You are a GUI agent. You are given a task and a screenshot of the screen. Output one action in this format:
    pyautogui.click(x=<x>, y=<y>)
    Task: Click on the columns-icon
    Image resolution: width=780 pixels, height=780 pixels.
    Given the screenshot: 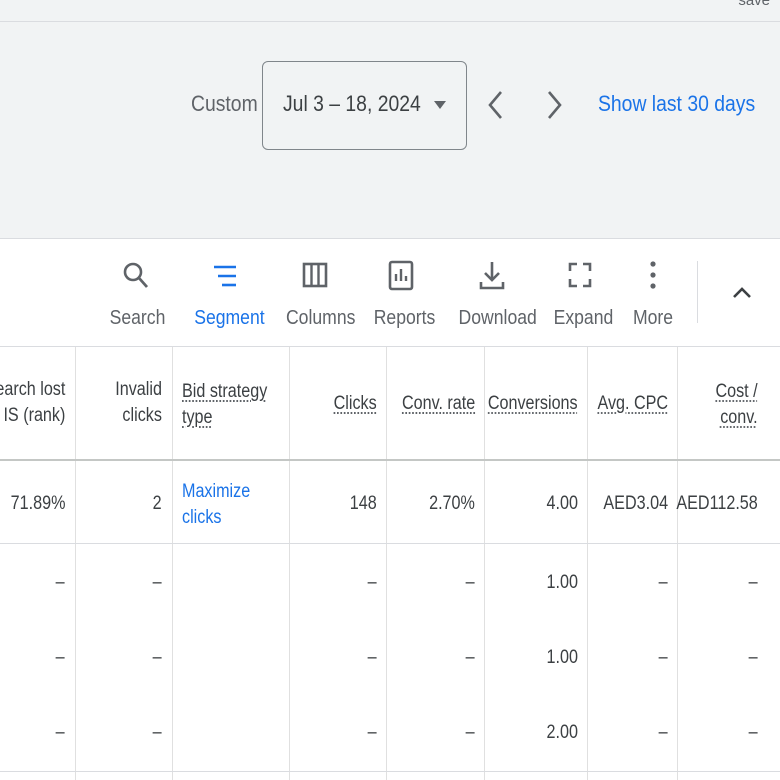 What is the action you would take?
    pyautogui.click(x=315, y=275)
    